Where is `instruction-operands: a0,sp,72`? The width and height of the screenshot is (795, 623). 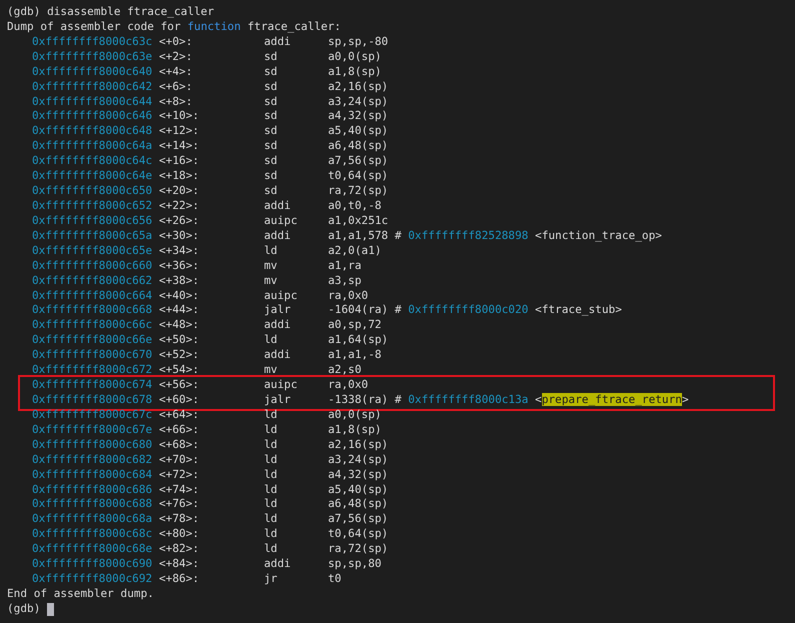 instruction-operands: a0,sp,72 is located at coordinates (355, 326).